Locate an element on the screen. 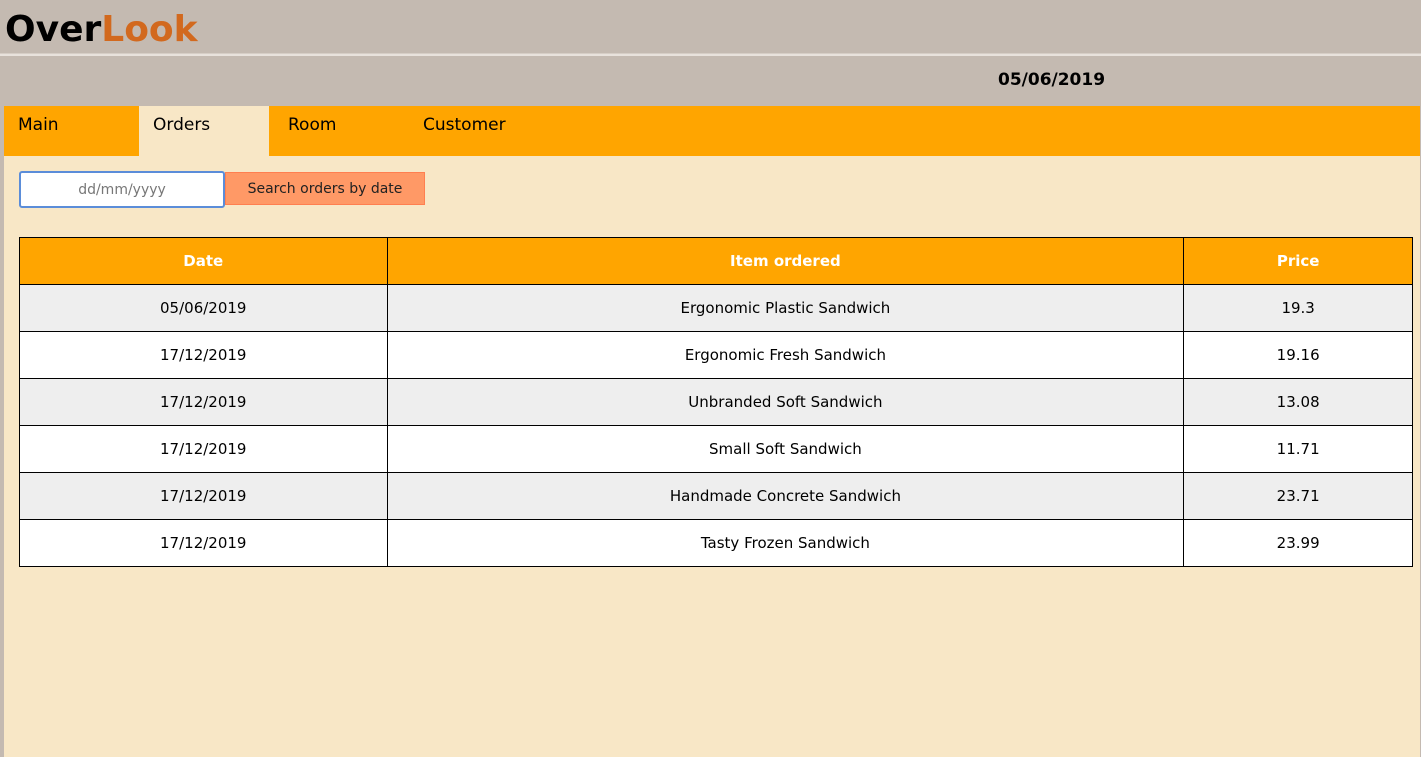 The height and width of the screenshot is (757, 1421). order-price-cell: 23.99 is located at coordinates (1298, 543).